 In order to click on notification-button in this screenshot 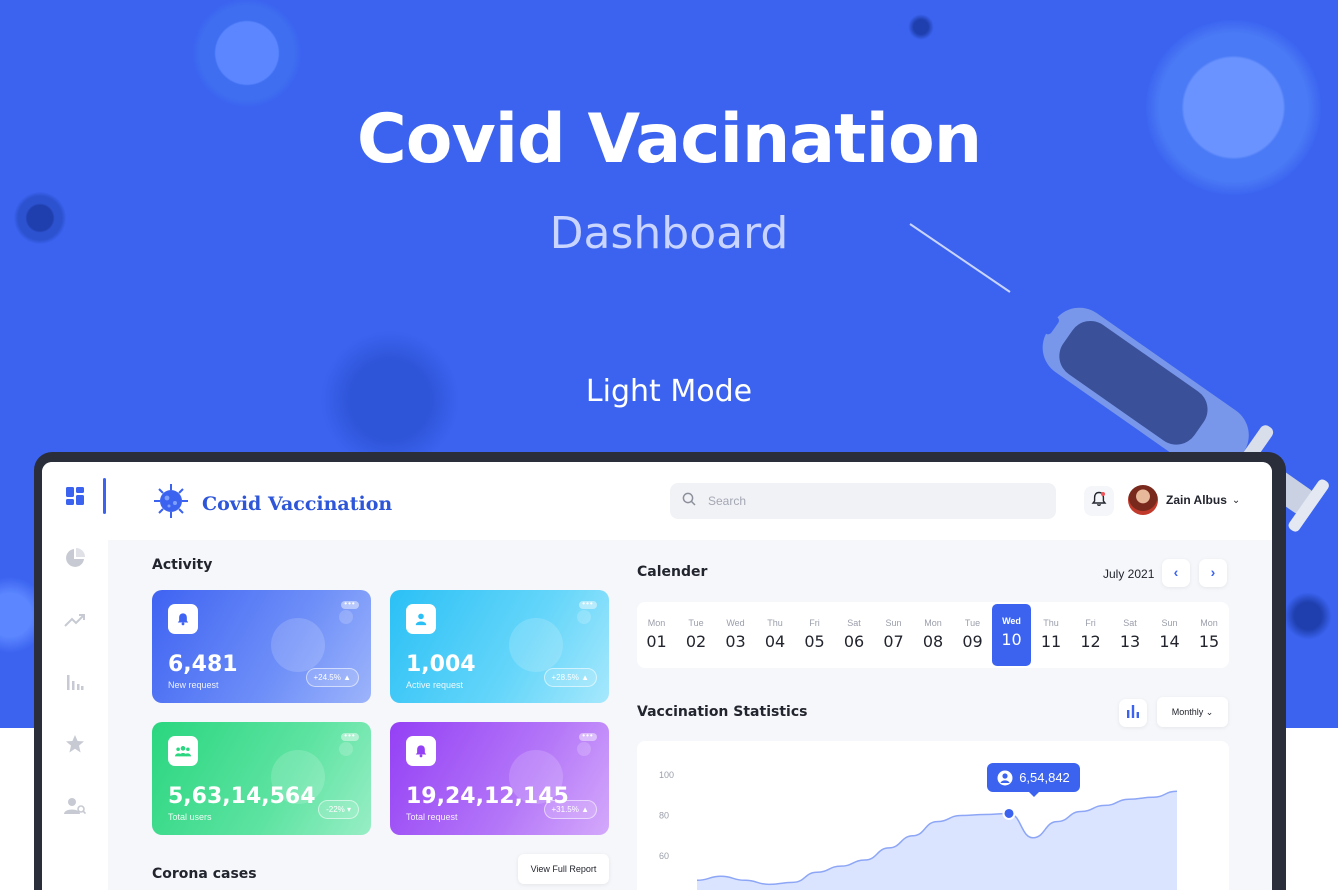, I will do `click(1099, 501)`.